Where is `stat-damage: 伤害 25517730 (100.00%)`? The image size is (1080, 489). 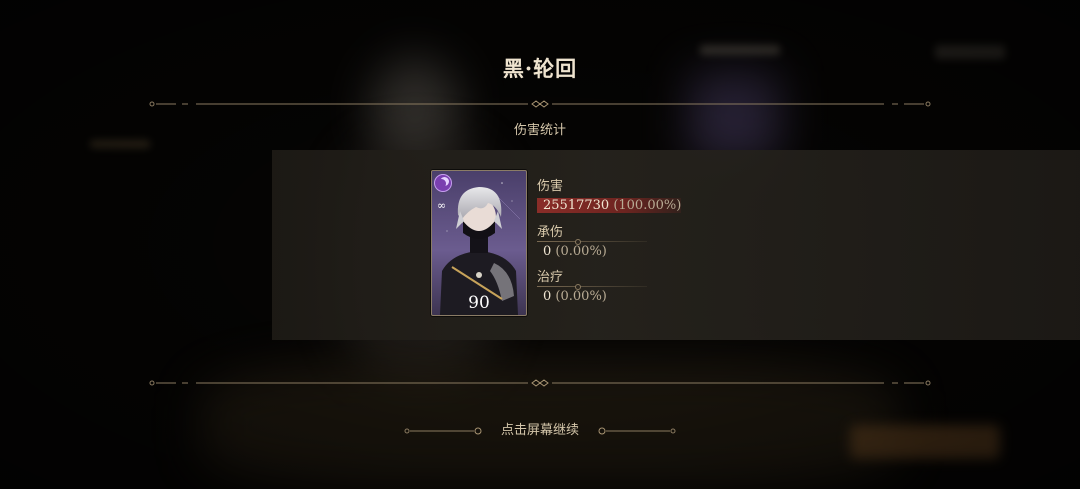 stat-damage: 伤害 25517730 (100.00%) is located at coordinates (609, 196).